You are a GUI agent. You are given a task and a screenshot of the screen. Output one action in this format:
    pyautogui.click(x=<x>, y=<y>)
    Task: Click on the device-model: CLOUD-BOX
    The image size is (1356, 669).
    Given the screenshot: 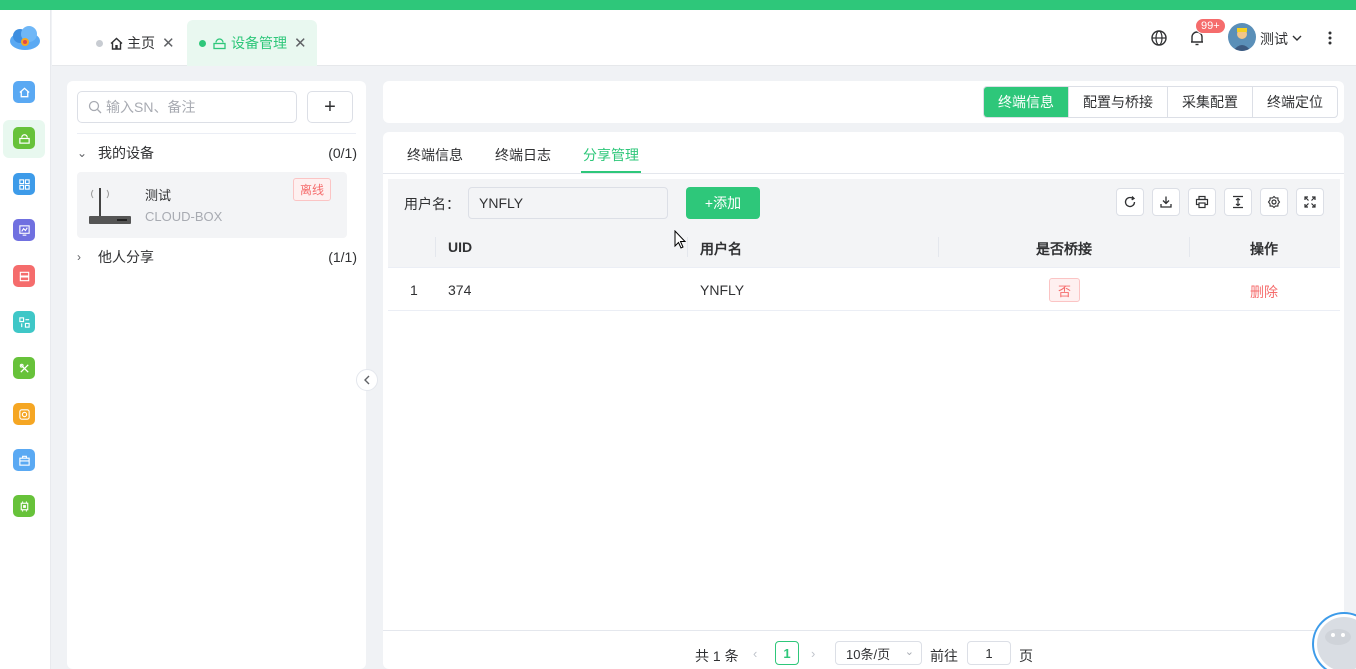 What is the action you would take?
    pyautogui.click(x=184, y=216)
    